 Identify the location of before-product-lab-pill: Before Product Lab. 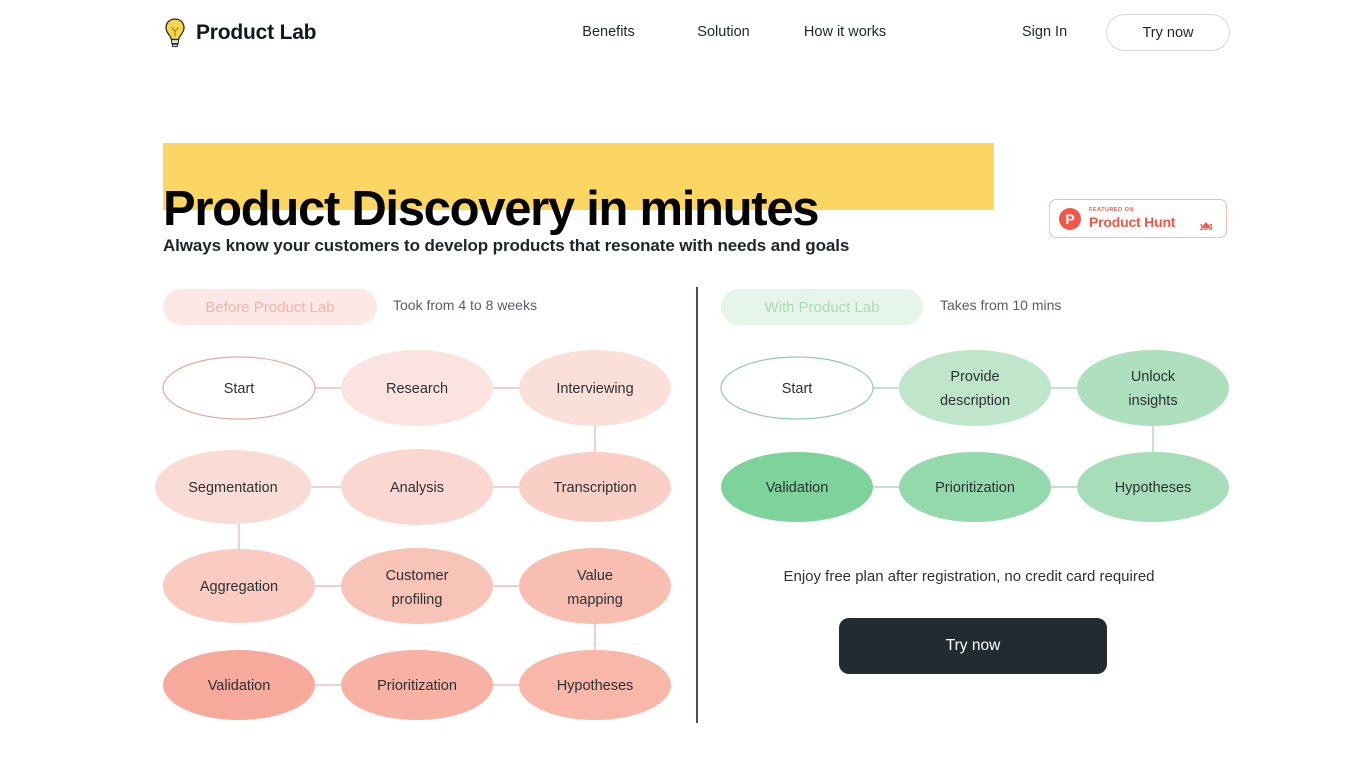
(270, 307).